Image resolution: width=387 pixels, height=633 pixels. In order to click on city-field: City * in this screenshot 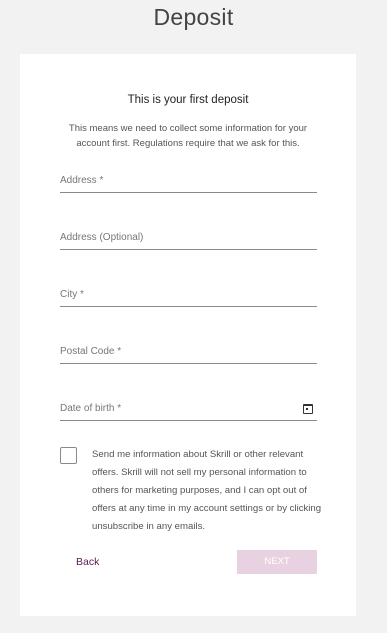, I will do `click(188, 295)`.